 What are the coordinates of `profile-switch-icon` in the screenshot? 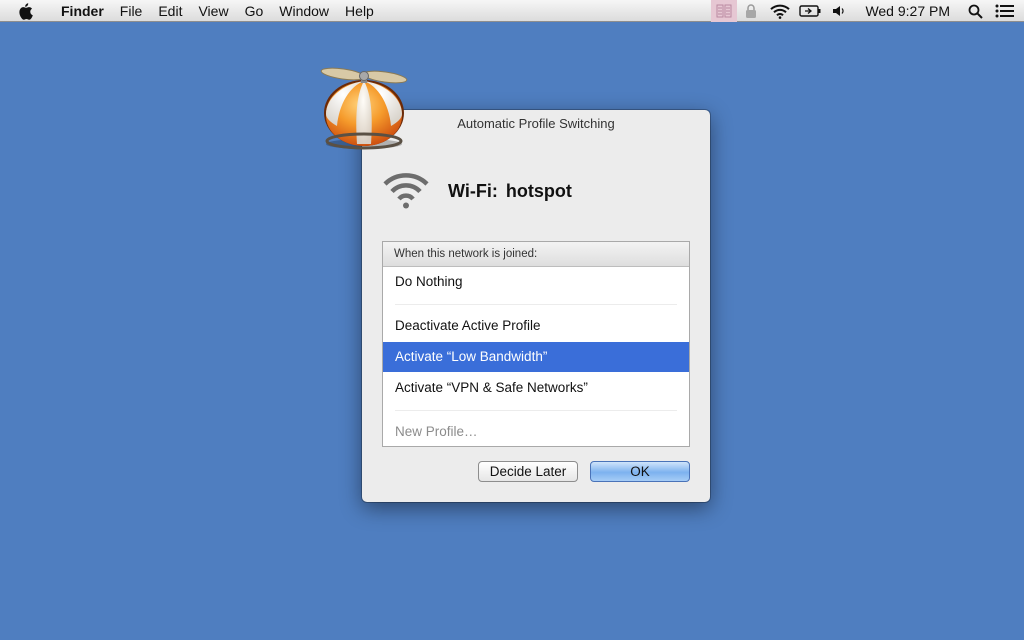 It's located at (724, 11).